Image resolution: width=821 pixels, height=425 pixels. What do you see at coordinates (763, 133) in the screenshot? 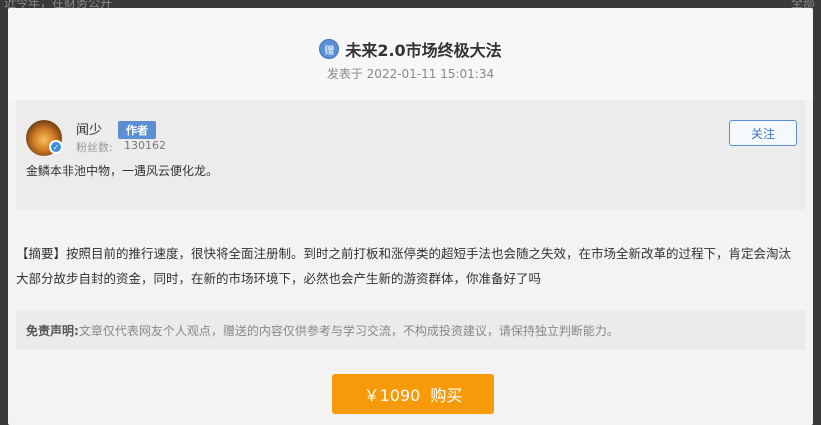
I see `follow-button: 关注` at bounding box center [763, 133].